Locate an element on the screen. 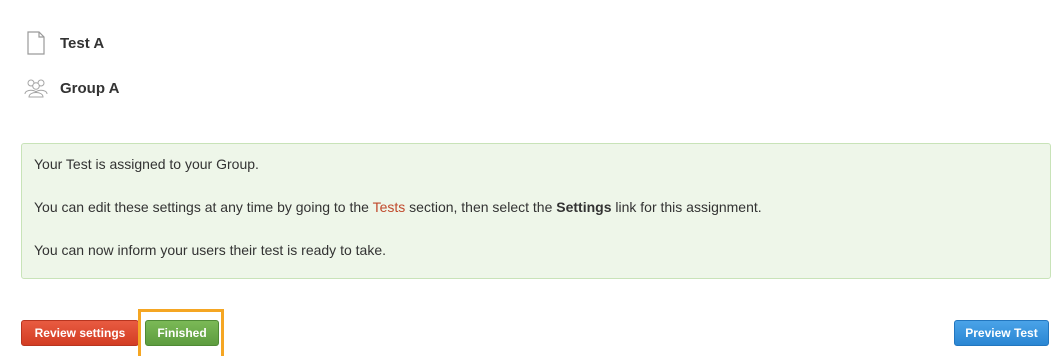 The image size is (1053, 356). group-name: Group A is located at coordinates (90, 88).